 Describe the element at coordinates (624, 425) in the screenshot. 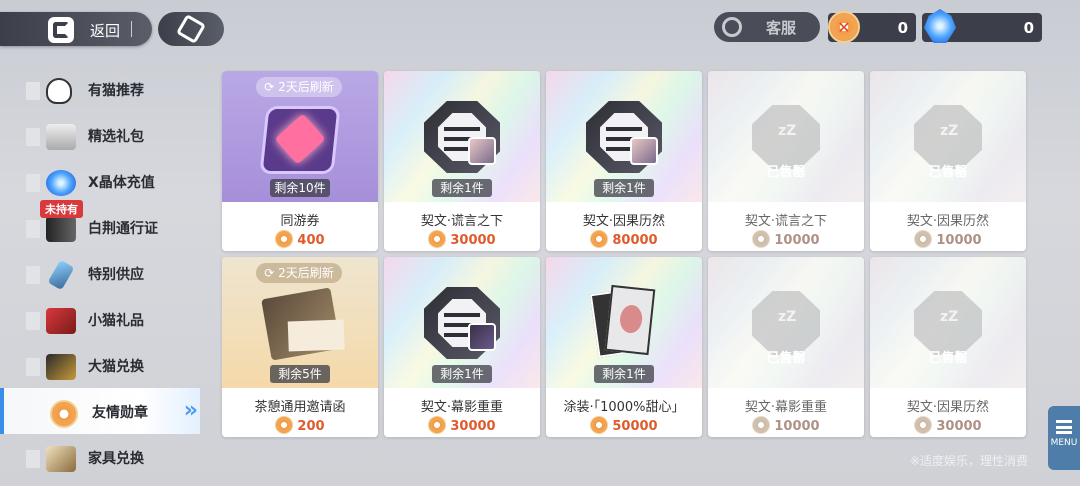

I see `item-price: 50000` at that location.